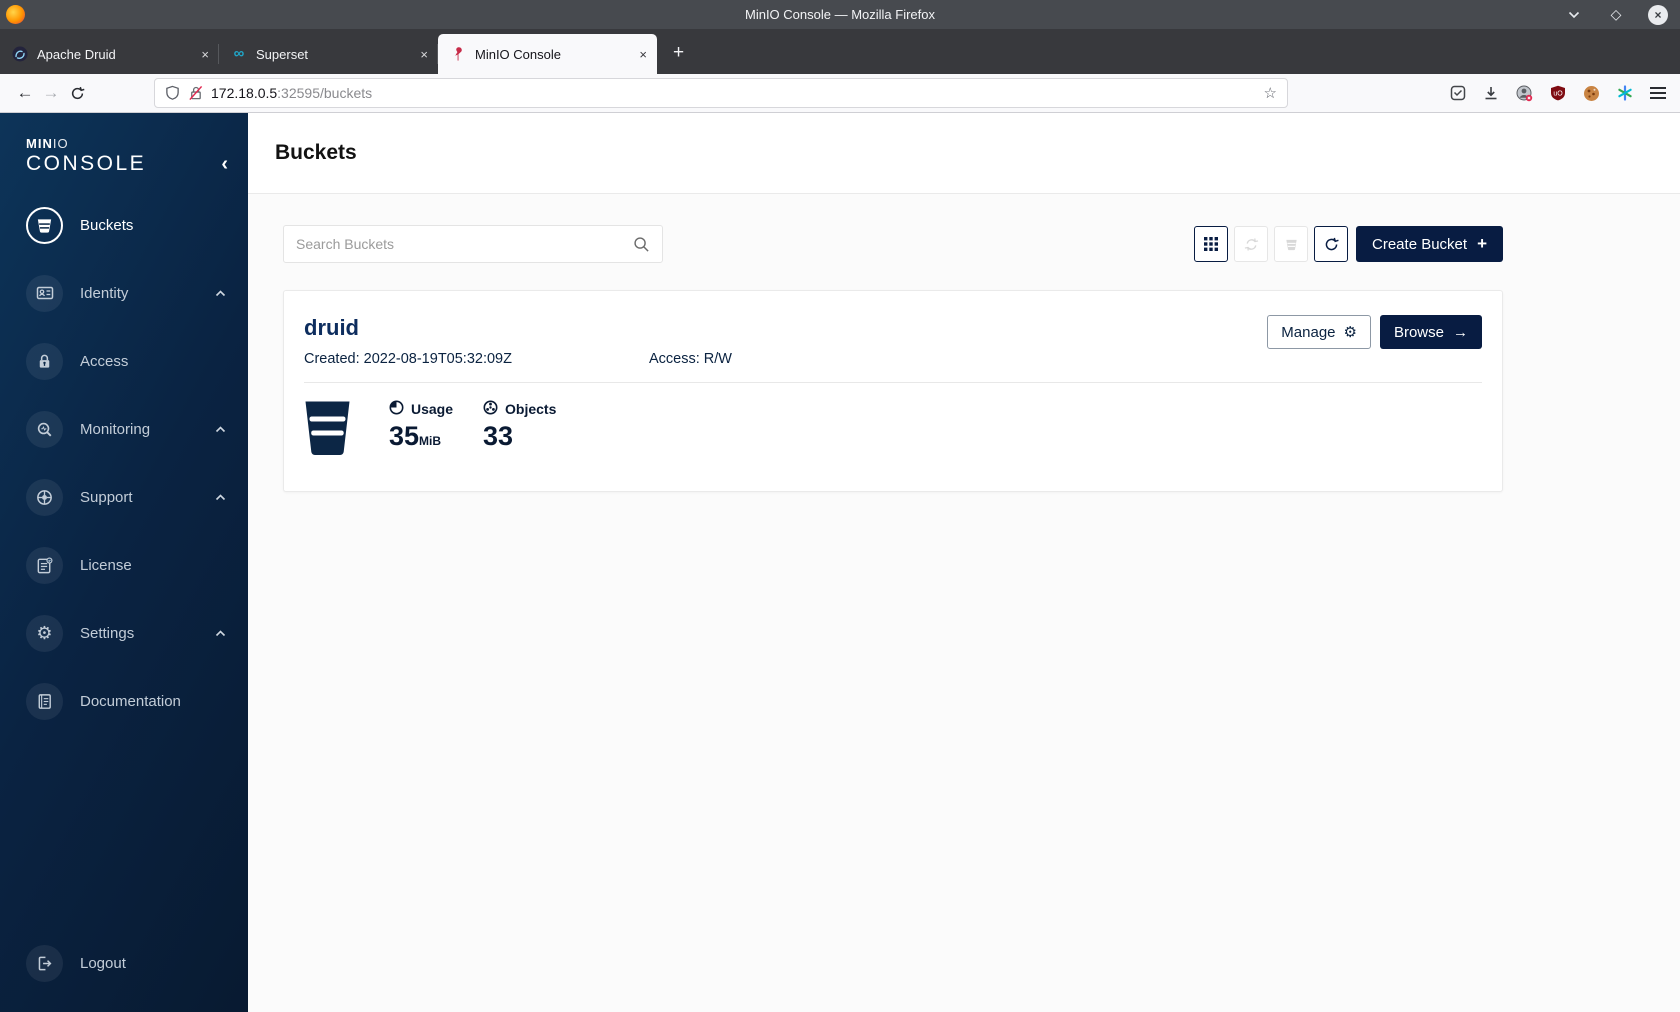 The width and height of the screenshot is (1680, 1012). What do you see at coordinates (458, 54) in the screenshot?
I see `minio-favicon-icon` at bounding box center [458, 54].